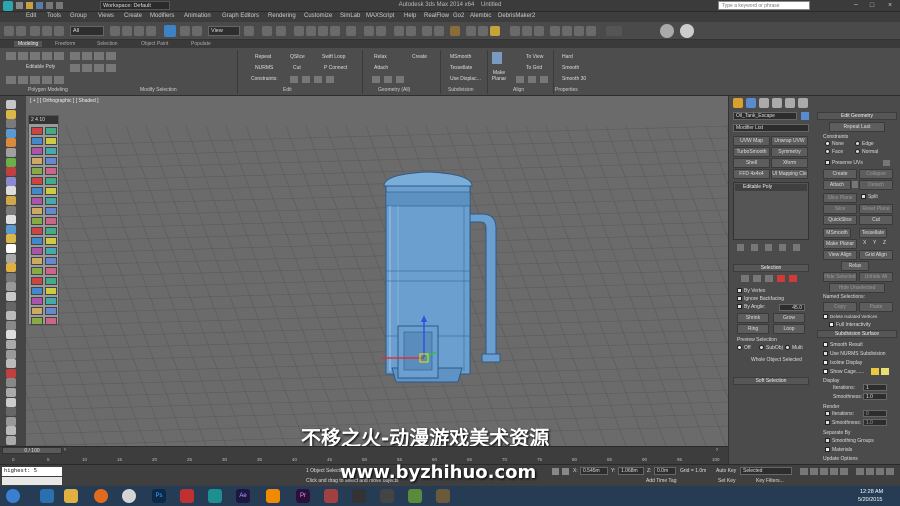 The height and width of the screenshot is (506, 900). What do you see at coordinates (427, 31) in the screenshot?
I see `curve-editor-icon` at bounding box center [427, 31].